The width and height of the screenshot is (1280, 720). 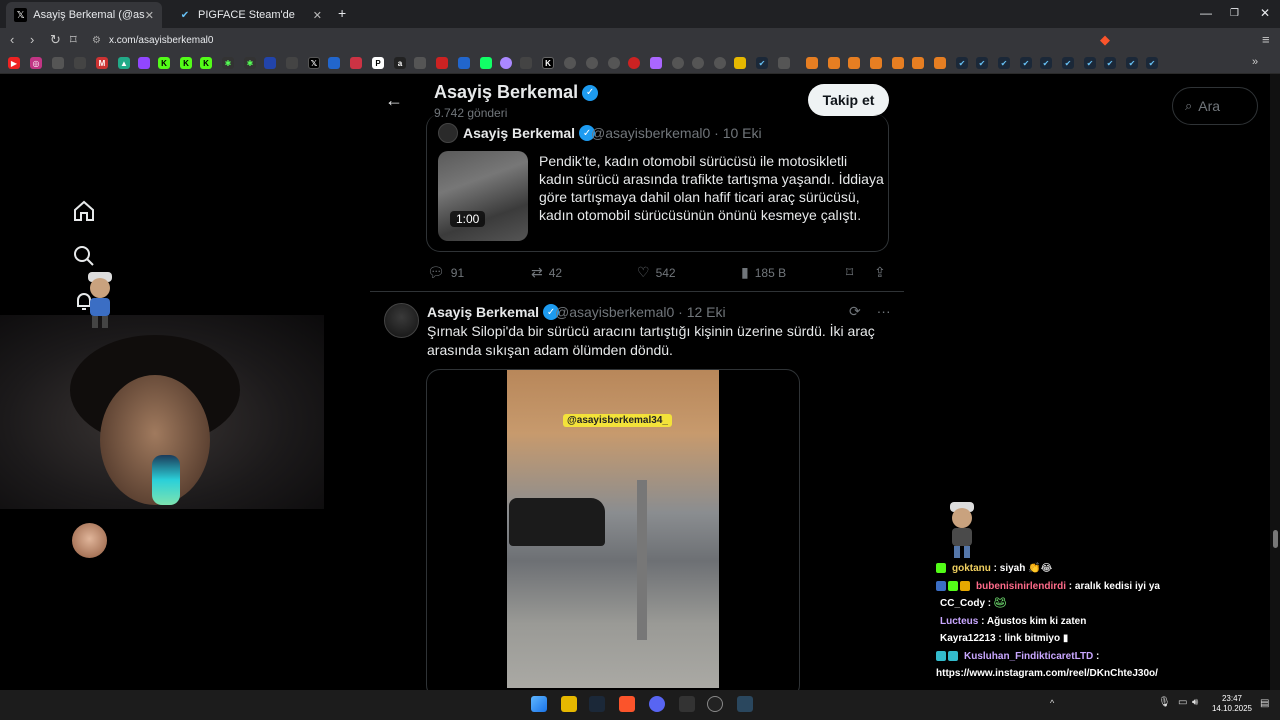 I want to click on folder-bookmark-icon, so click(x=740, y=63).